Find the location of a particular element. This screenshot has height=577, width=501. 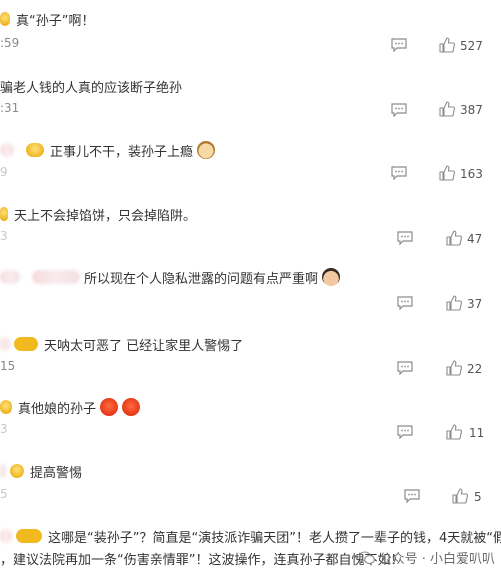

wechat-icon is located at coordinates (366, 557).